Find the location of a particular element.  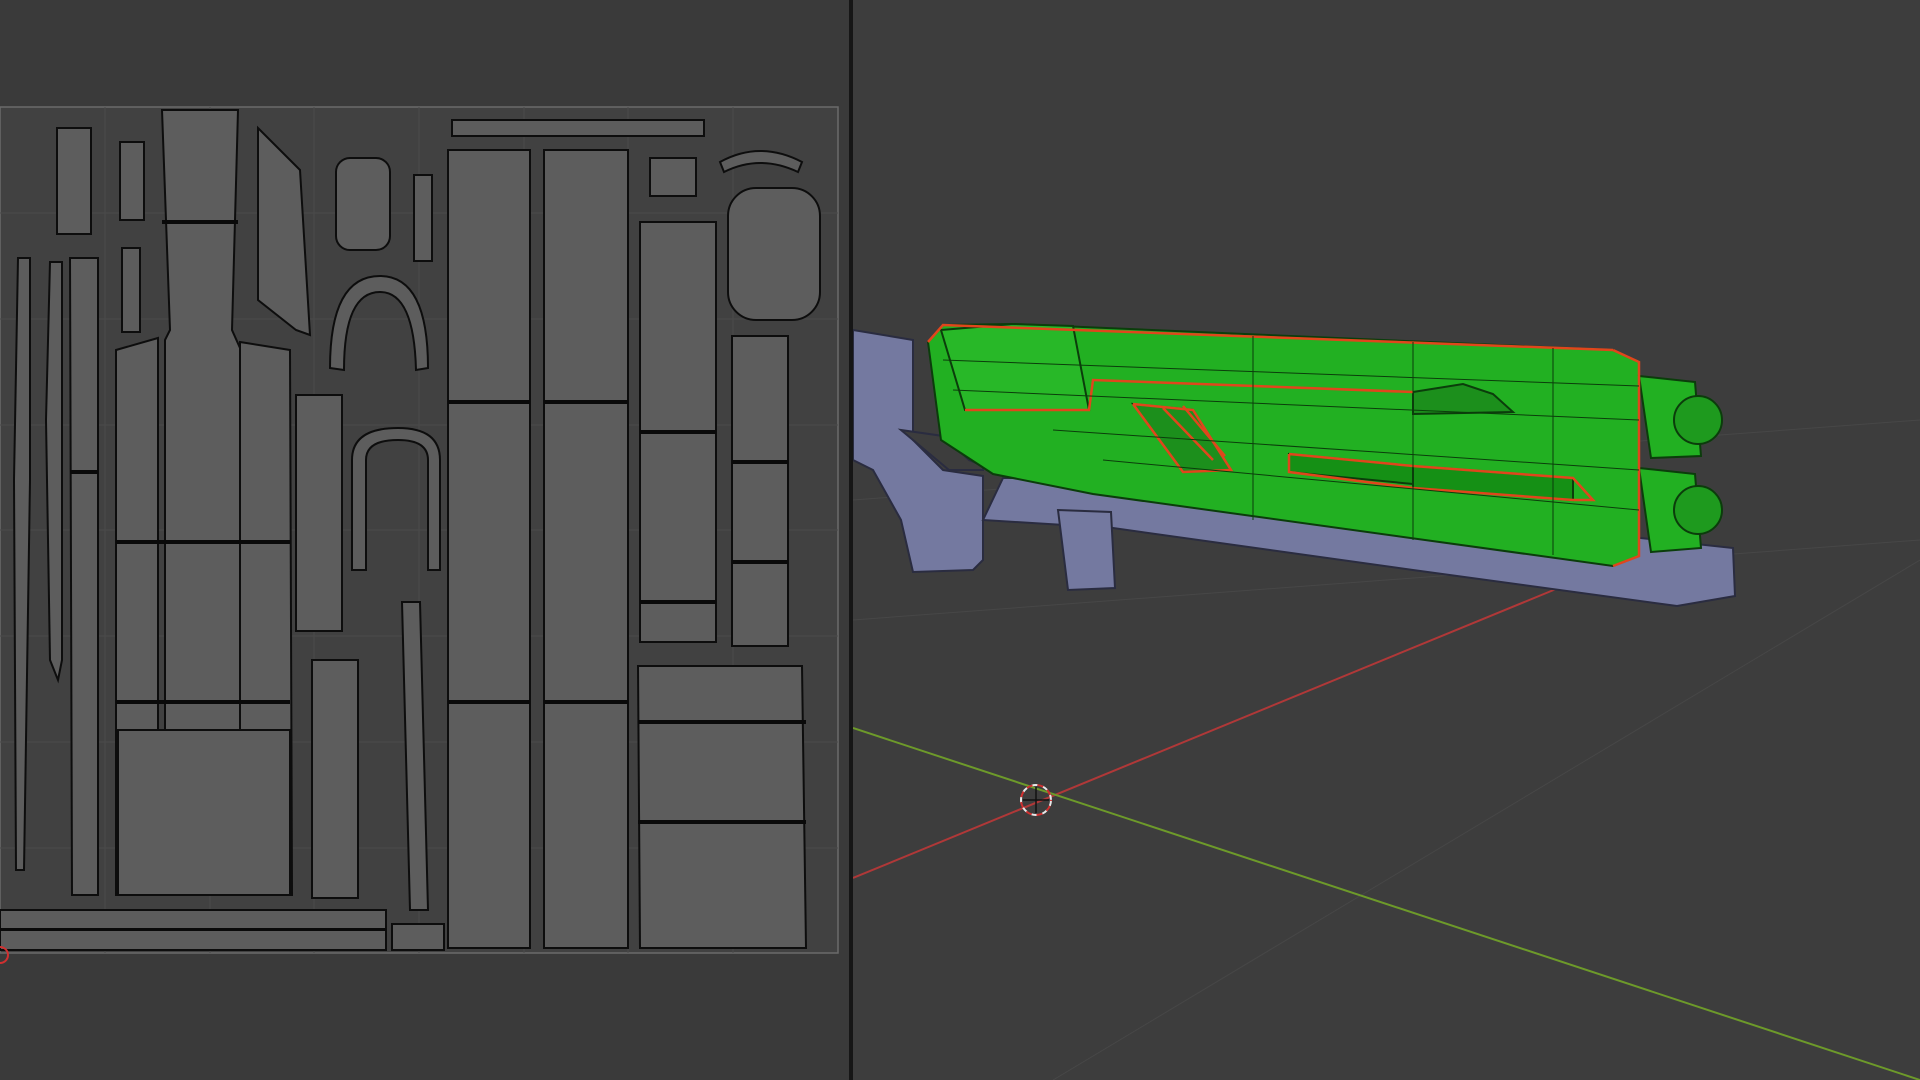

3d-cursor-icon is located at coordinates (1036, 800).